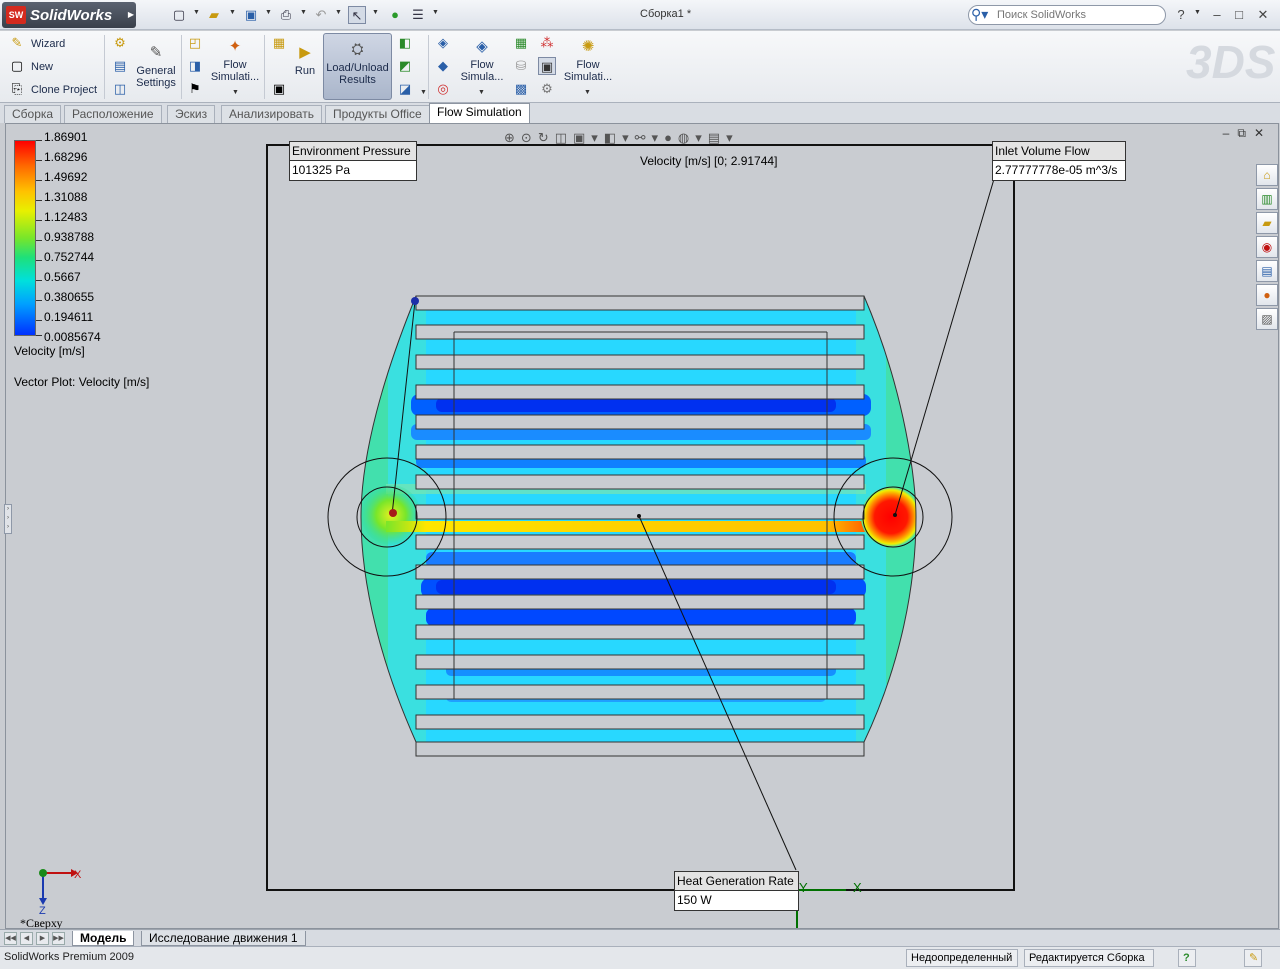  I want to click on surface-parameters-icon: ▦, so click(521, 43).